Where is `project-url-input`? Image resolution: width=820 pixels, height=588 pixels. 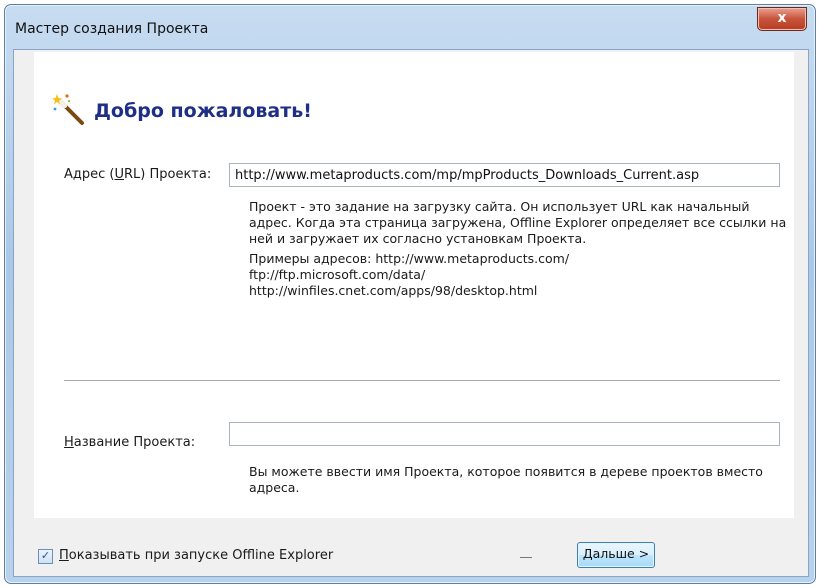
project-url-input is located at coordinates (504, 175).